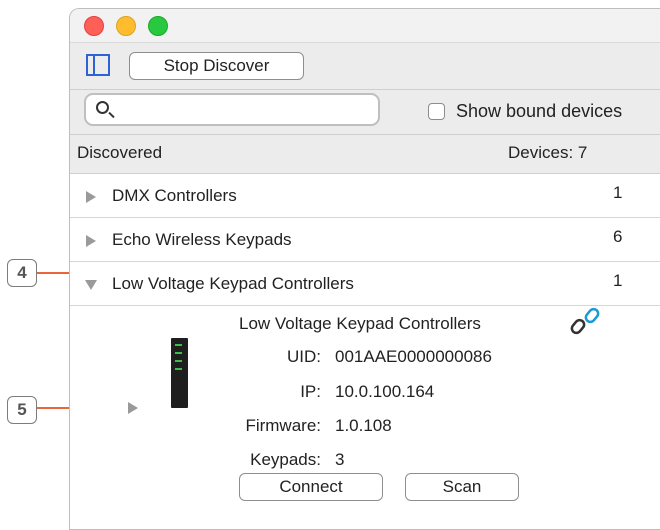 This screenshot has height=530, width=660. I want to click on stop-discover-button: Stop Discover, so click(216, 66).